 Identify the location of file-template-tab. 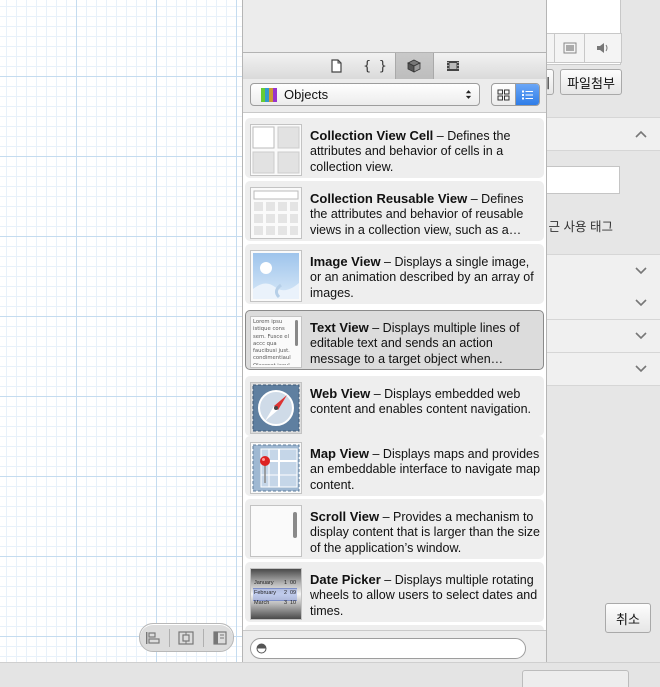
(336, 66).